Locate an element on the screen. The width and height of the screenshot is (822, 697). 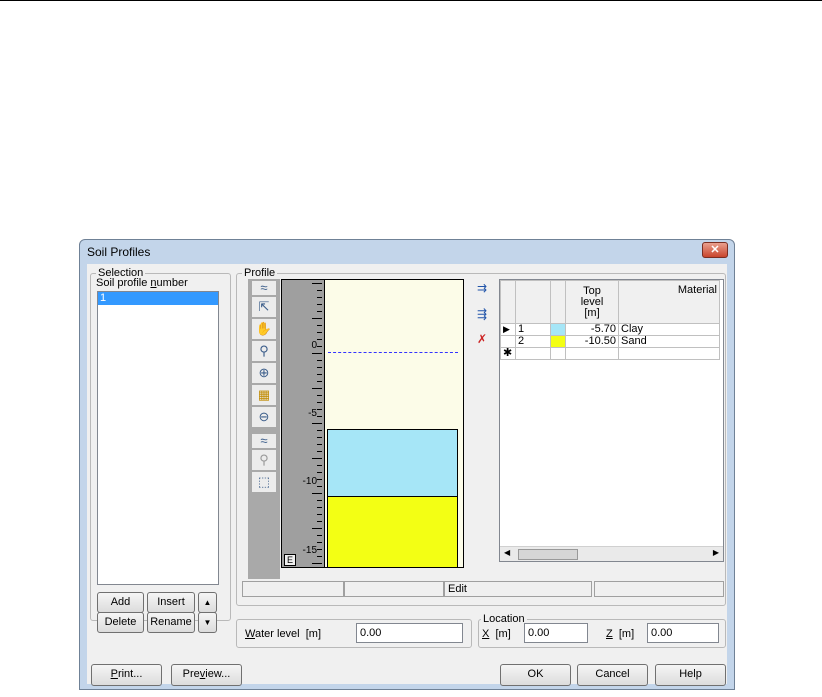
measure-icon: ⚲ is located at coordinates (264, 351).